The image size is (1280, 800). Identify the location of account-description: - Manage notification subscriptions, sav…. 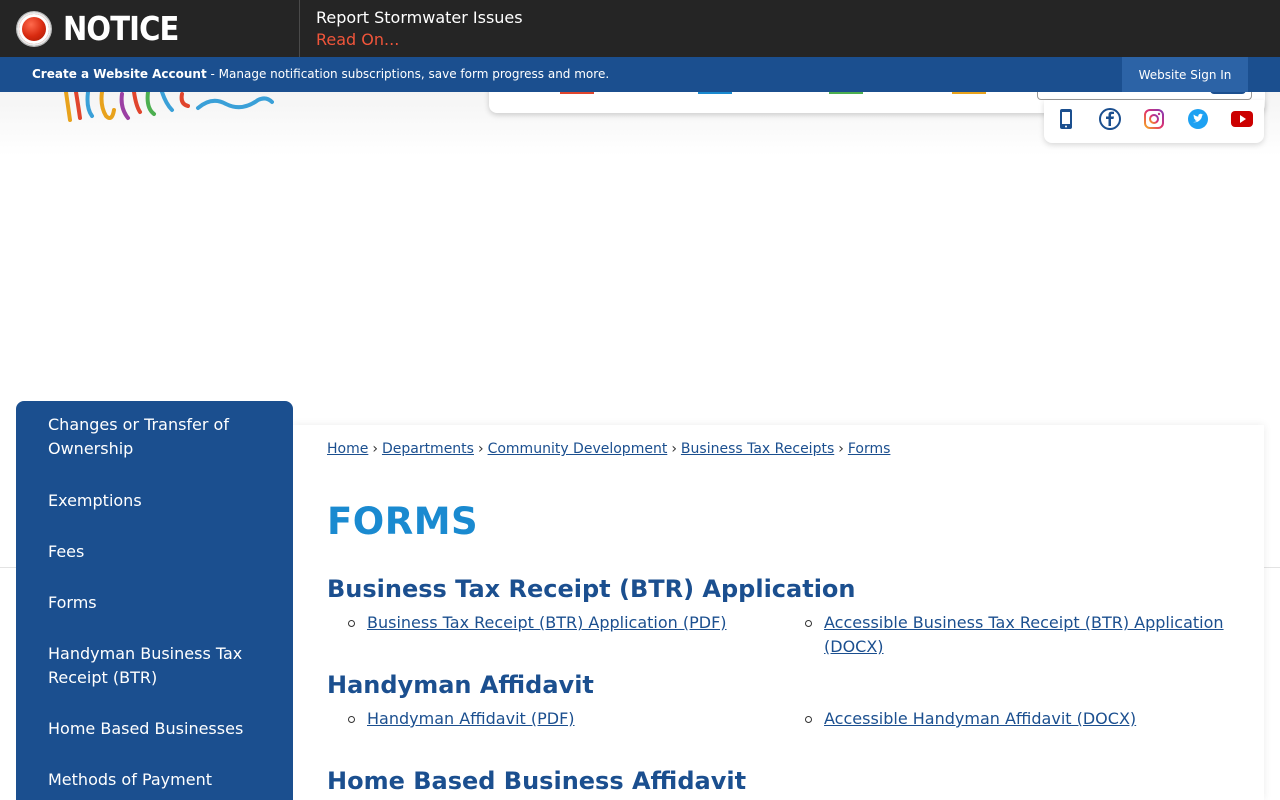
(408, 74).